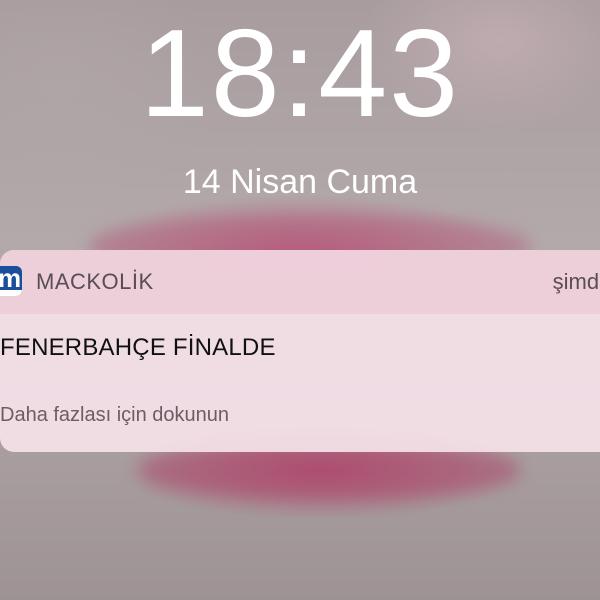 Image resolution: width=600 pixels, height=600 pixels. What do you see at coordinates (330, 472) in the screenshot?
I see `wallpaper-lip-bottom` at bounding box center [330, 472].